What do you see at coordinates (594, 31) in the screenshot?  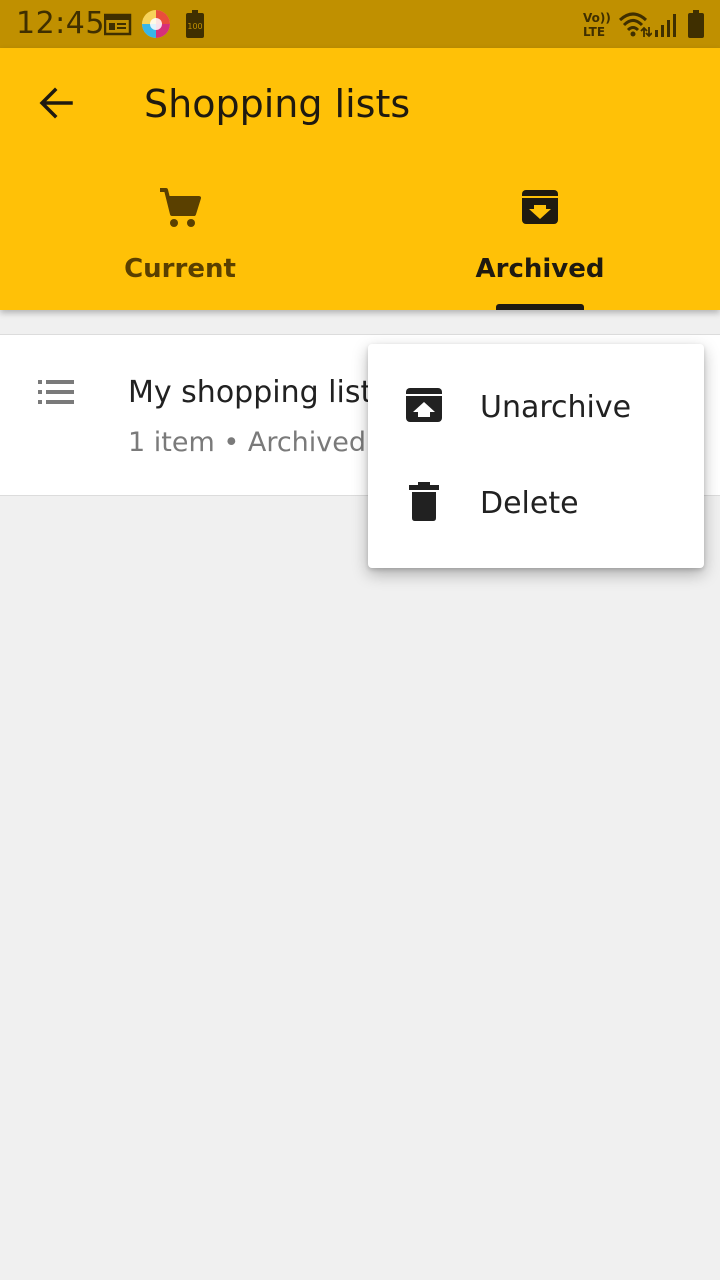 I see `svg-text: LTE` at bounding box center [594, 31].